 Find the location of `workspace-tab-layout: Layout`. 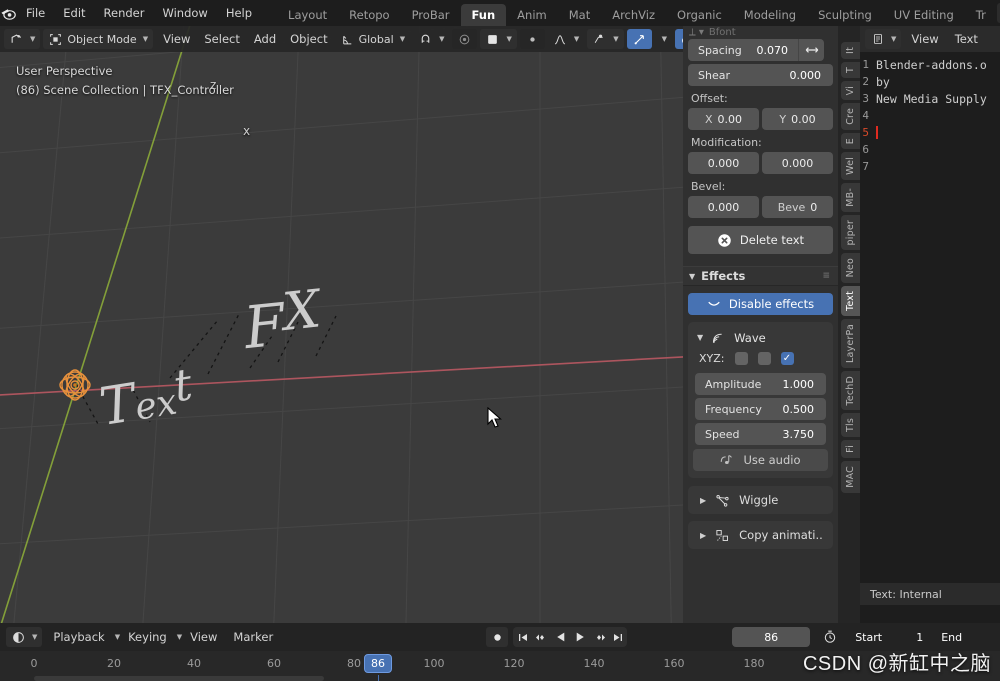

workspace-tab-layout: Layout is located at coordinates (307, 15).